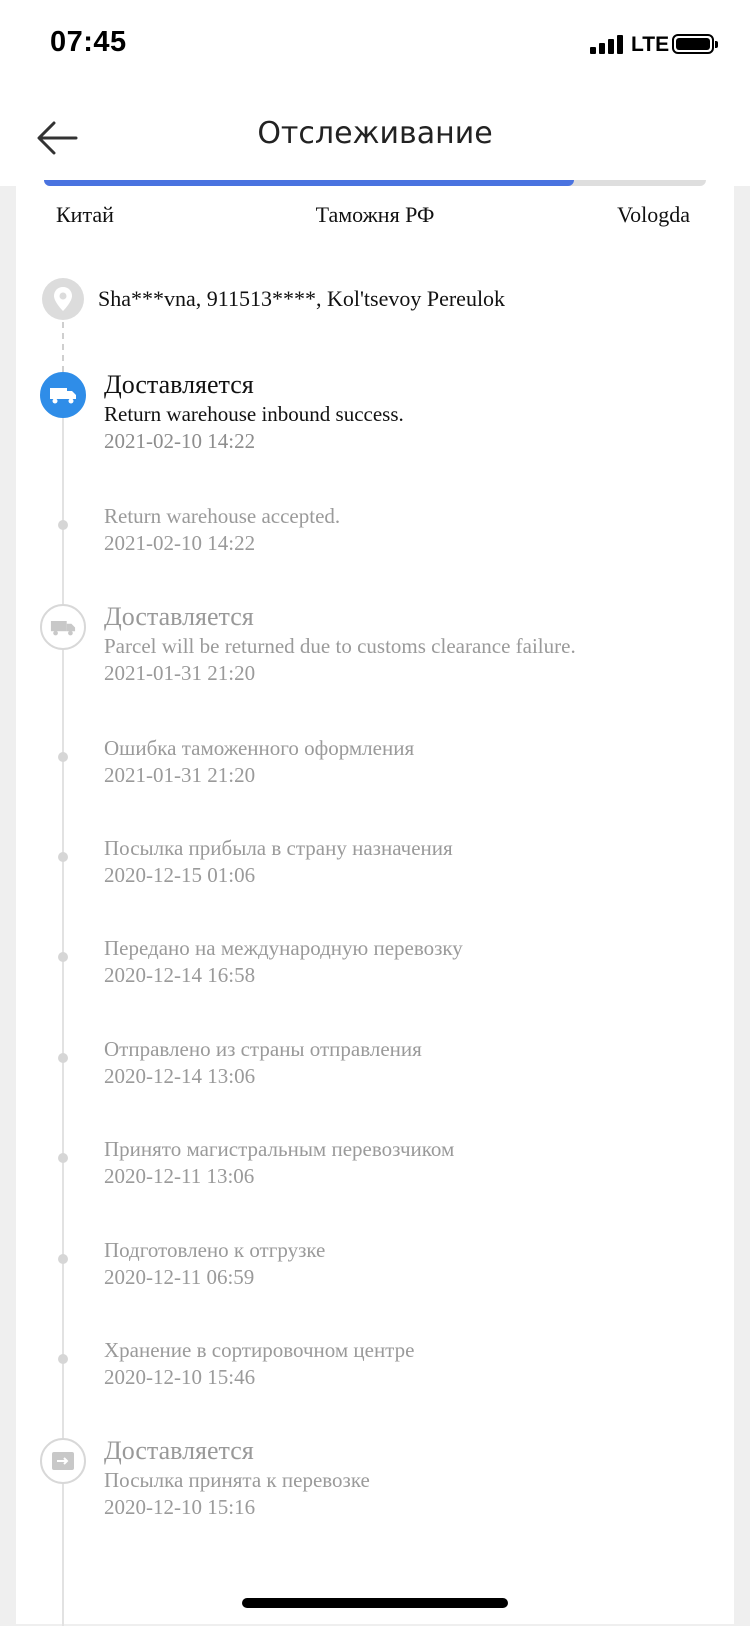 The height and width of the screenshot is (1626, 750). I want to click on home-indicator, so click(375, 1603).